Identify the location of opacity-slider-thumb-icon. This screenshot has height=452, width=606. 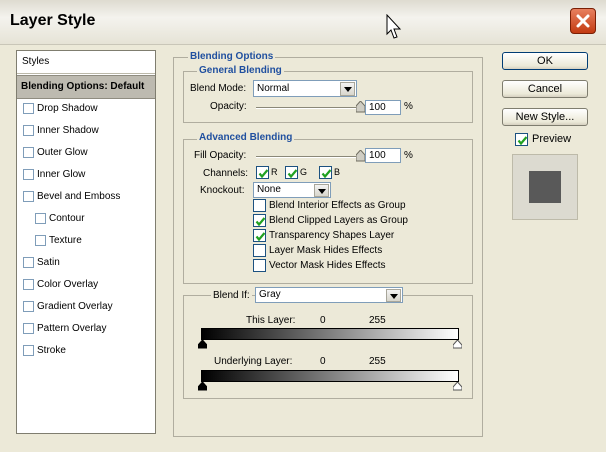
(360, 108).